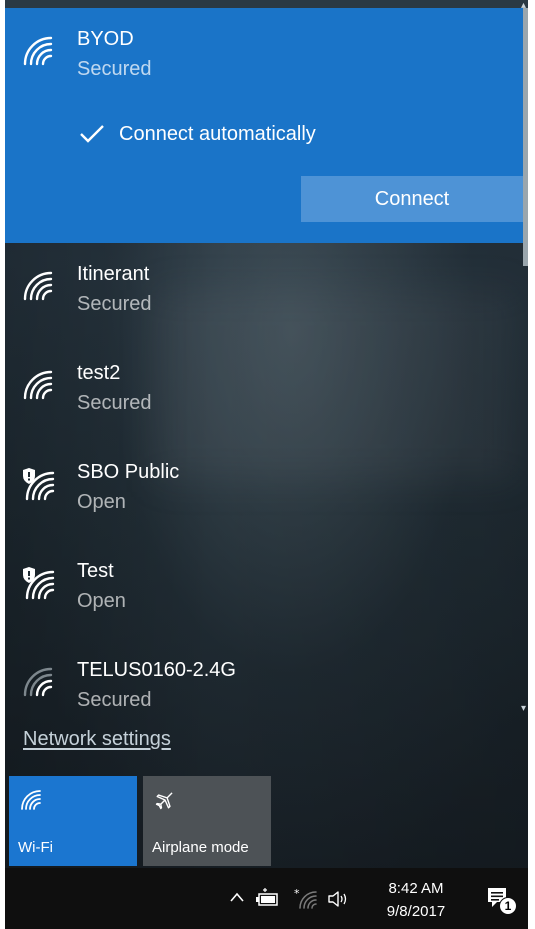 This screenshot has width=535, height=929. Describe the element at coordinates (264, 490) in the screenshot. I see `network-item-sbo-public: SBO Public Open` at that location.